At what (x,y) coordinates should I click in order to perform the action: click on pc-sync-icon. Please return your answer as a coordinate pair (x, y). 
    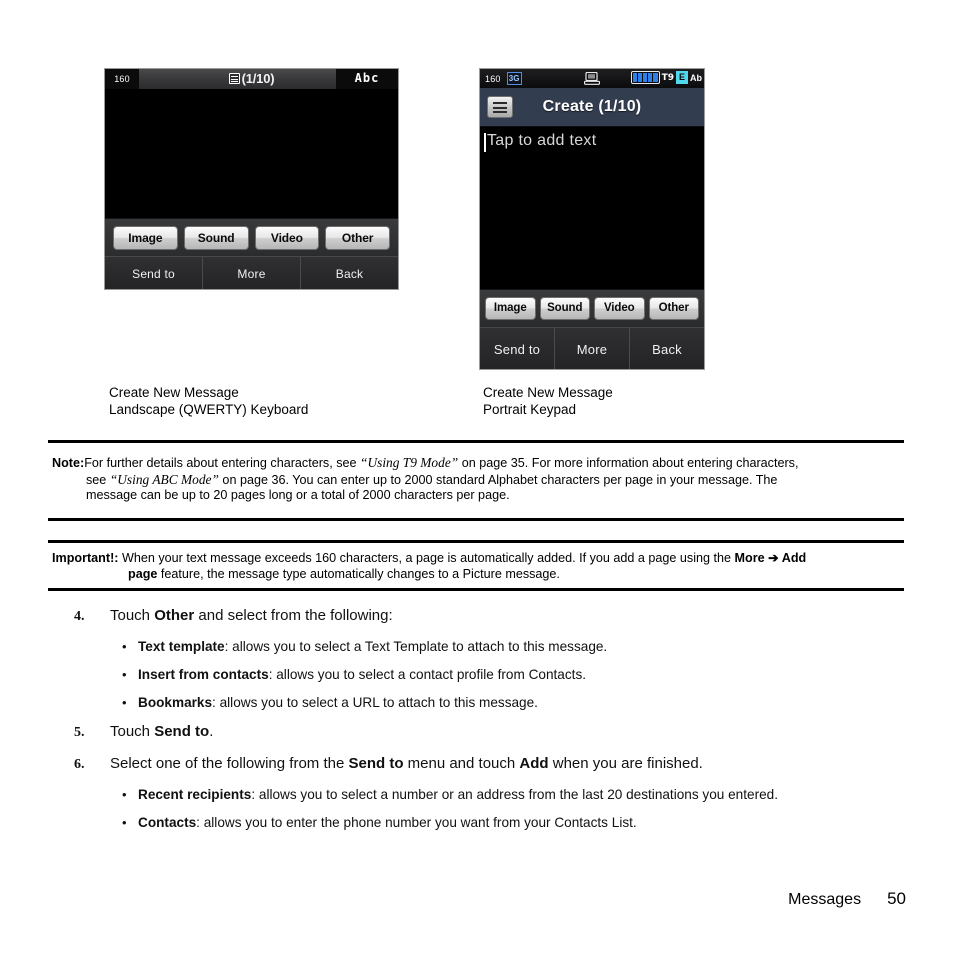
    Looking at the image, I should click on (592, 78).